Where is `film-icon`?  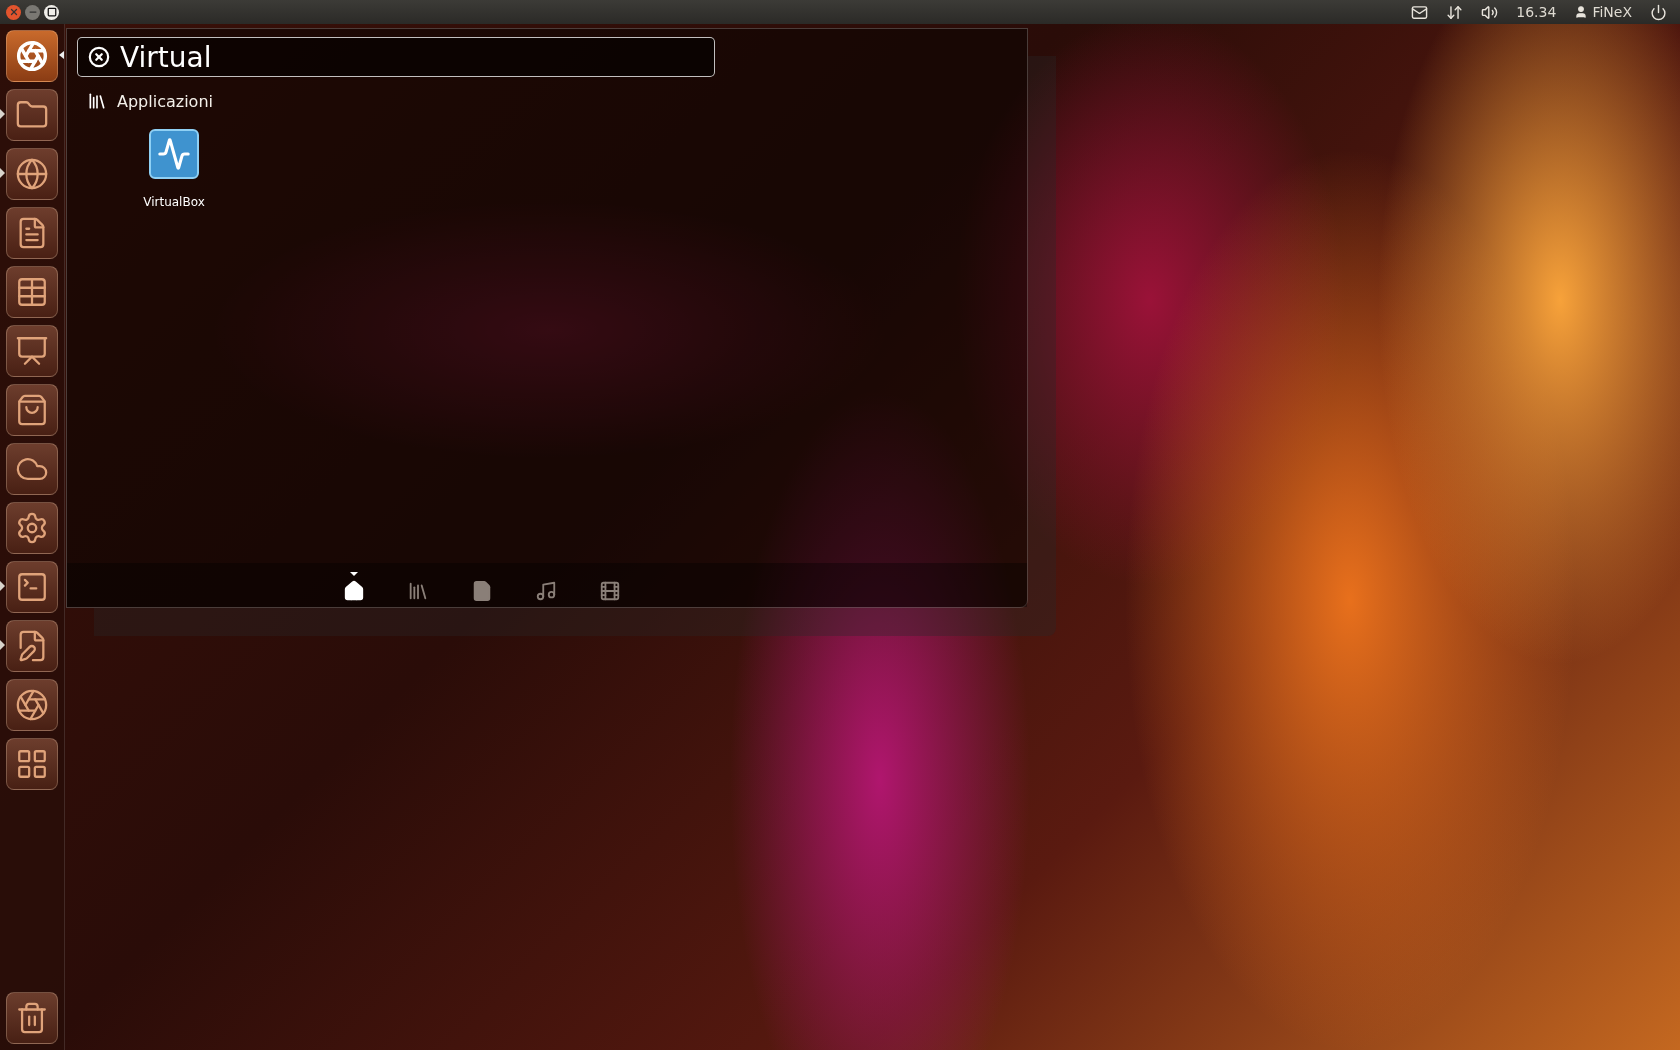 film-icon is located at coordinates (610, 591).